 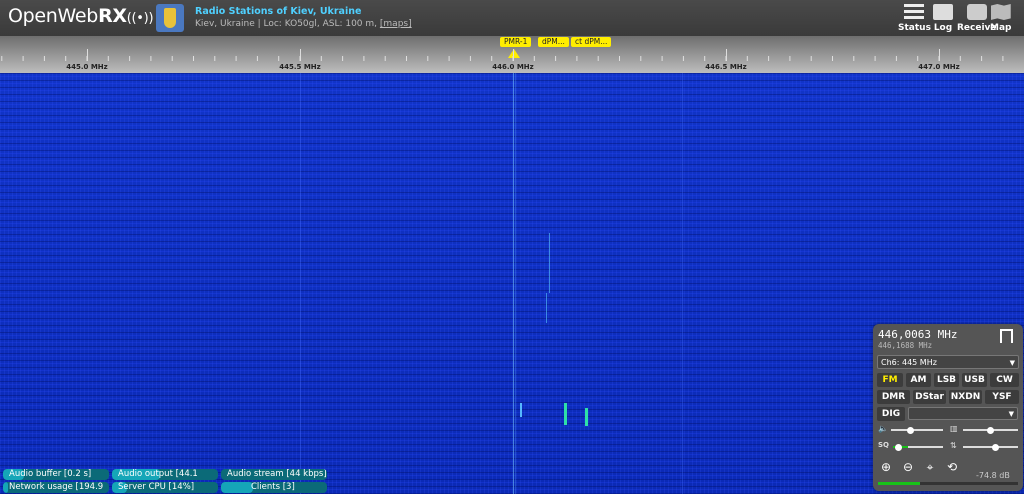 I want to click on volume-knob, so click(x=910, y=430).